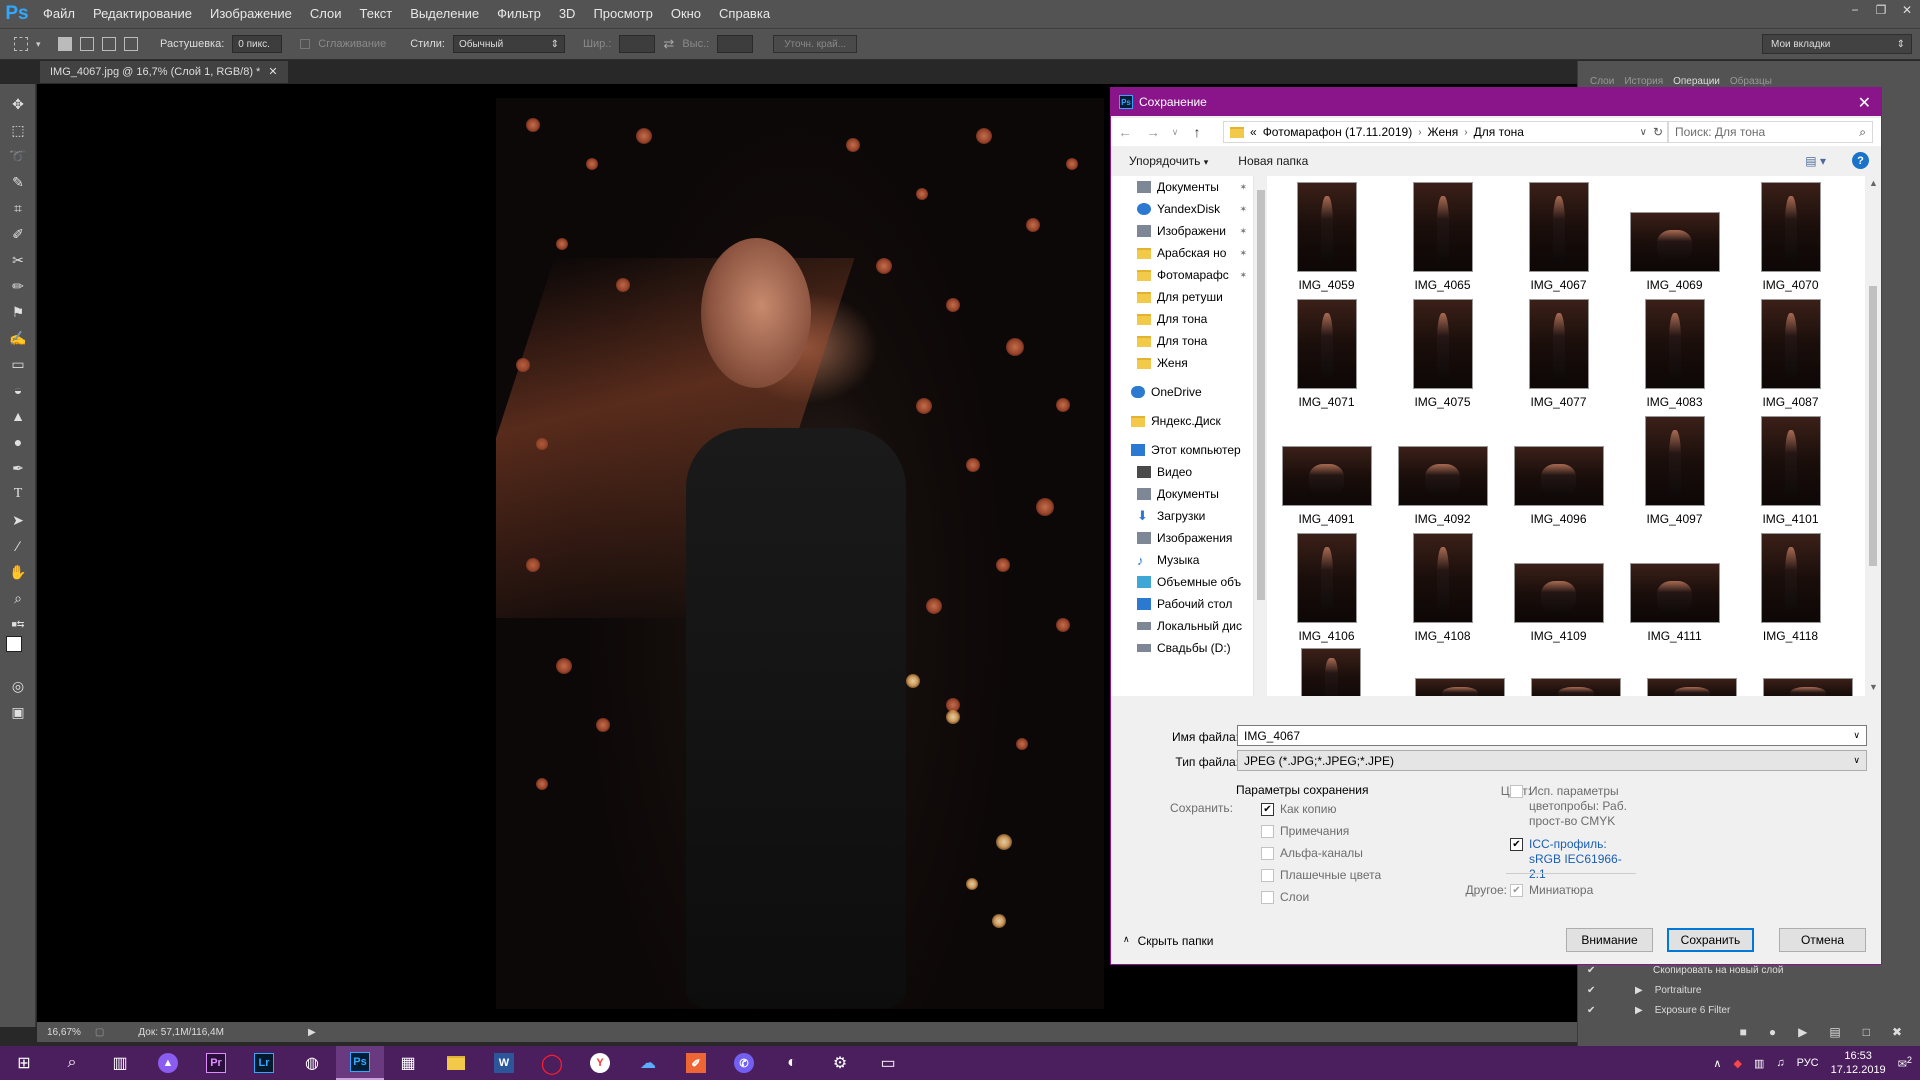 This screenshot has height=1080, width=1920. What do you see at coordinates (1837, 44) in the screenshot?
I see `workspace-select: Мои вкладки ⇕` at bounding box center [1837, 44].